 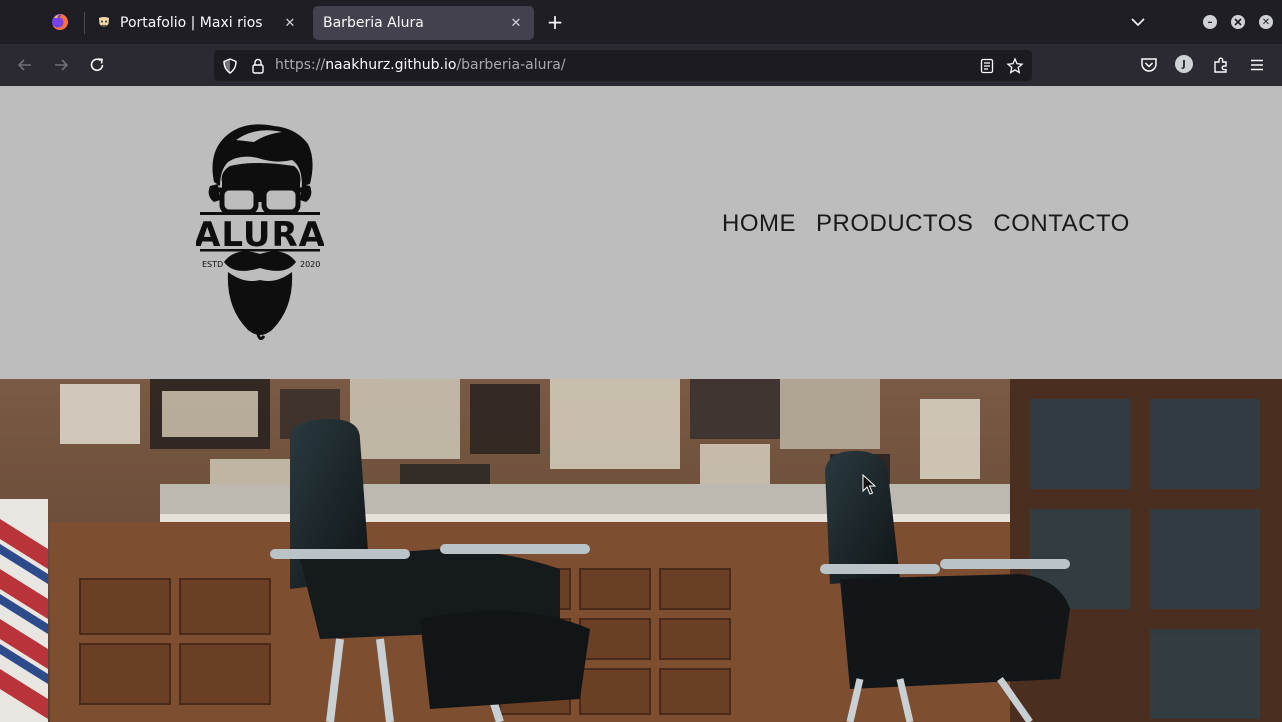 I want to click on forward-icon, so click(x=61, y=65).